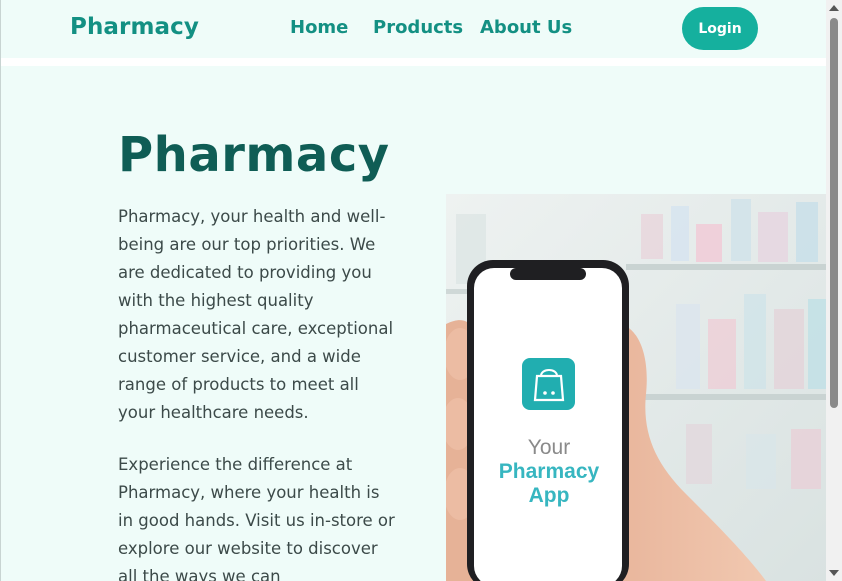  I want to click on nav-about-link: About Us, so click(526, 27).